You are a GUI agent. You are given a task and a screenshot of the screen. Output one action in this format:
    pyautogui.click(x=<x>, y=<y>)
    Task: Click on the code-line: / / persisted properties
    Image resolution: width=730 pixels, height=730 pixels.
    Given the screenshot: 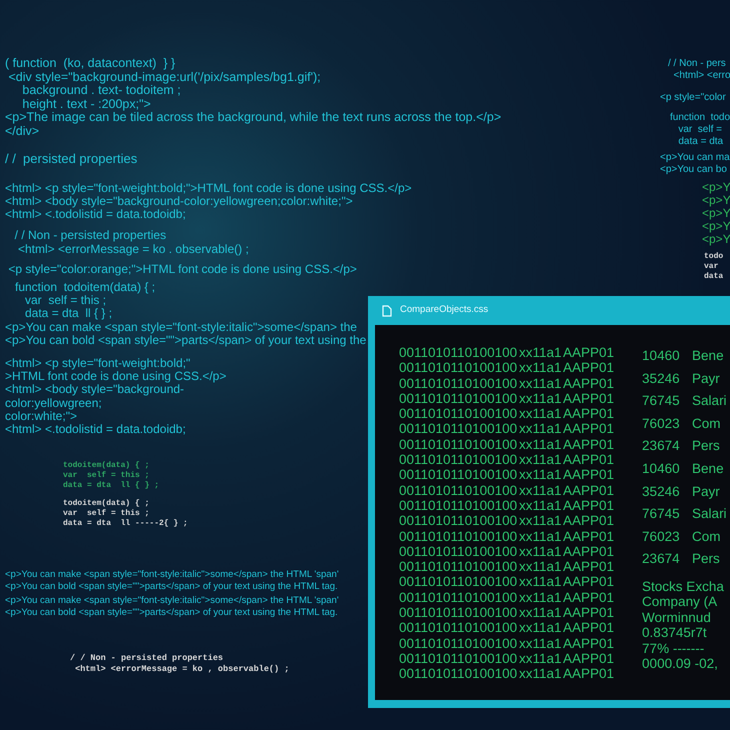 What is the action you would take?
    pyautogui.click(x=71, y=159)
    